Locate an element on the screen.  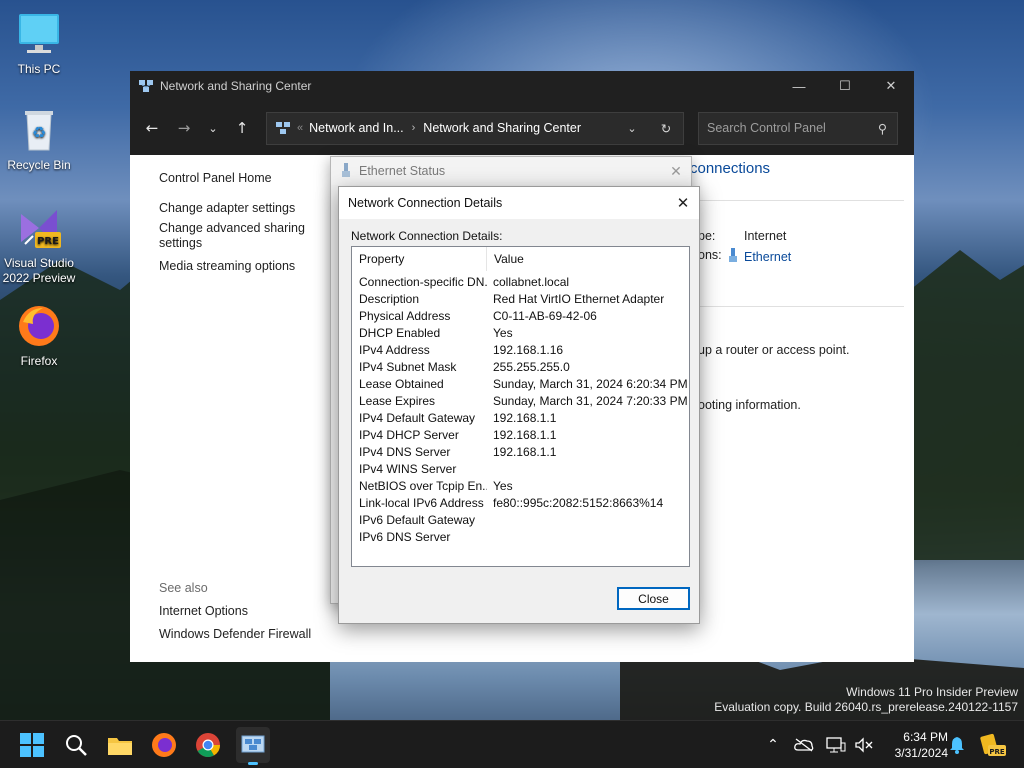
address-dropdown-icon: ⌄ is located at coordinates (632, 128).